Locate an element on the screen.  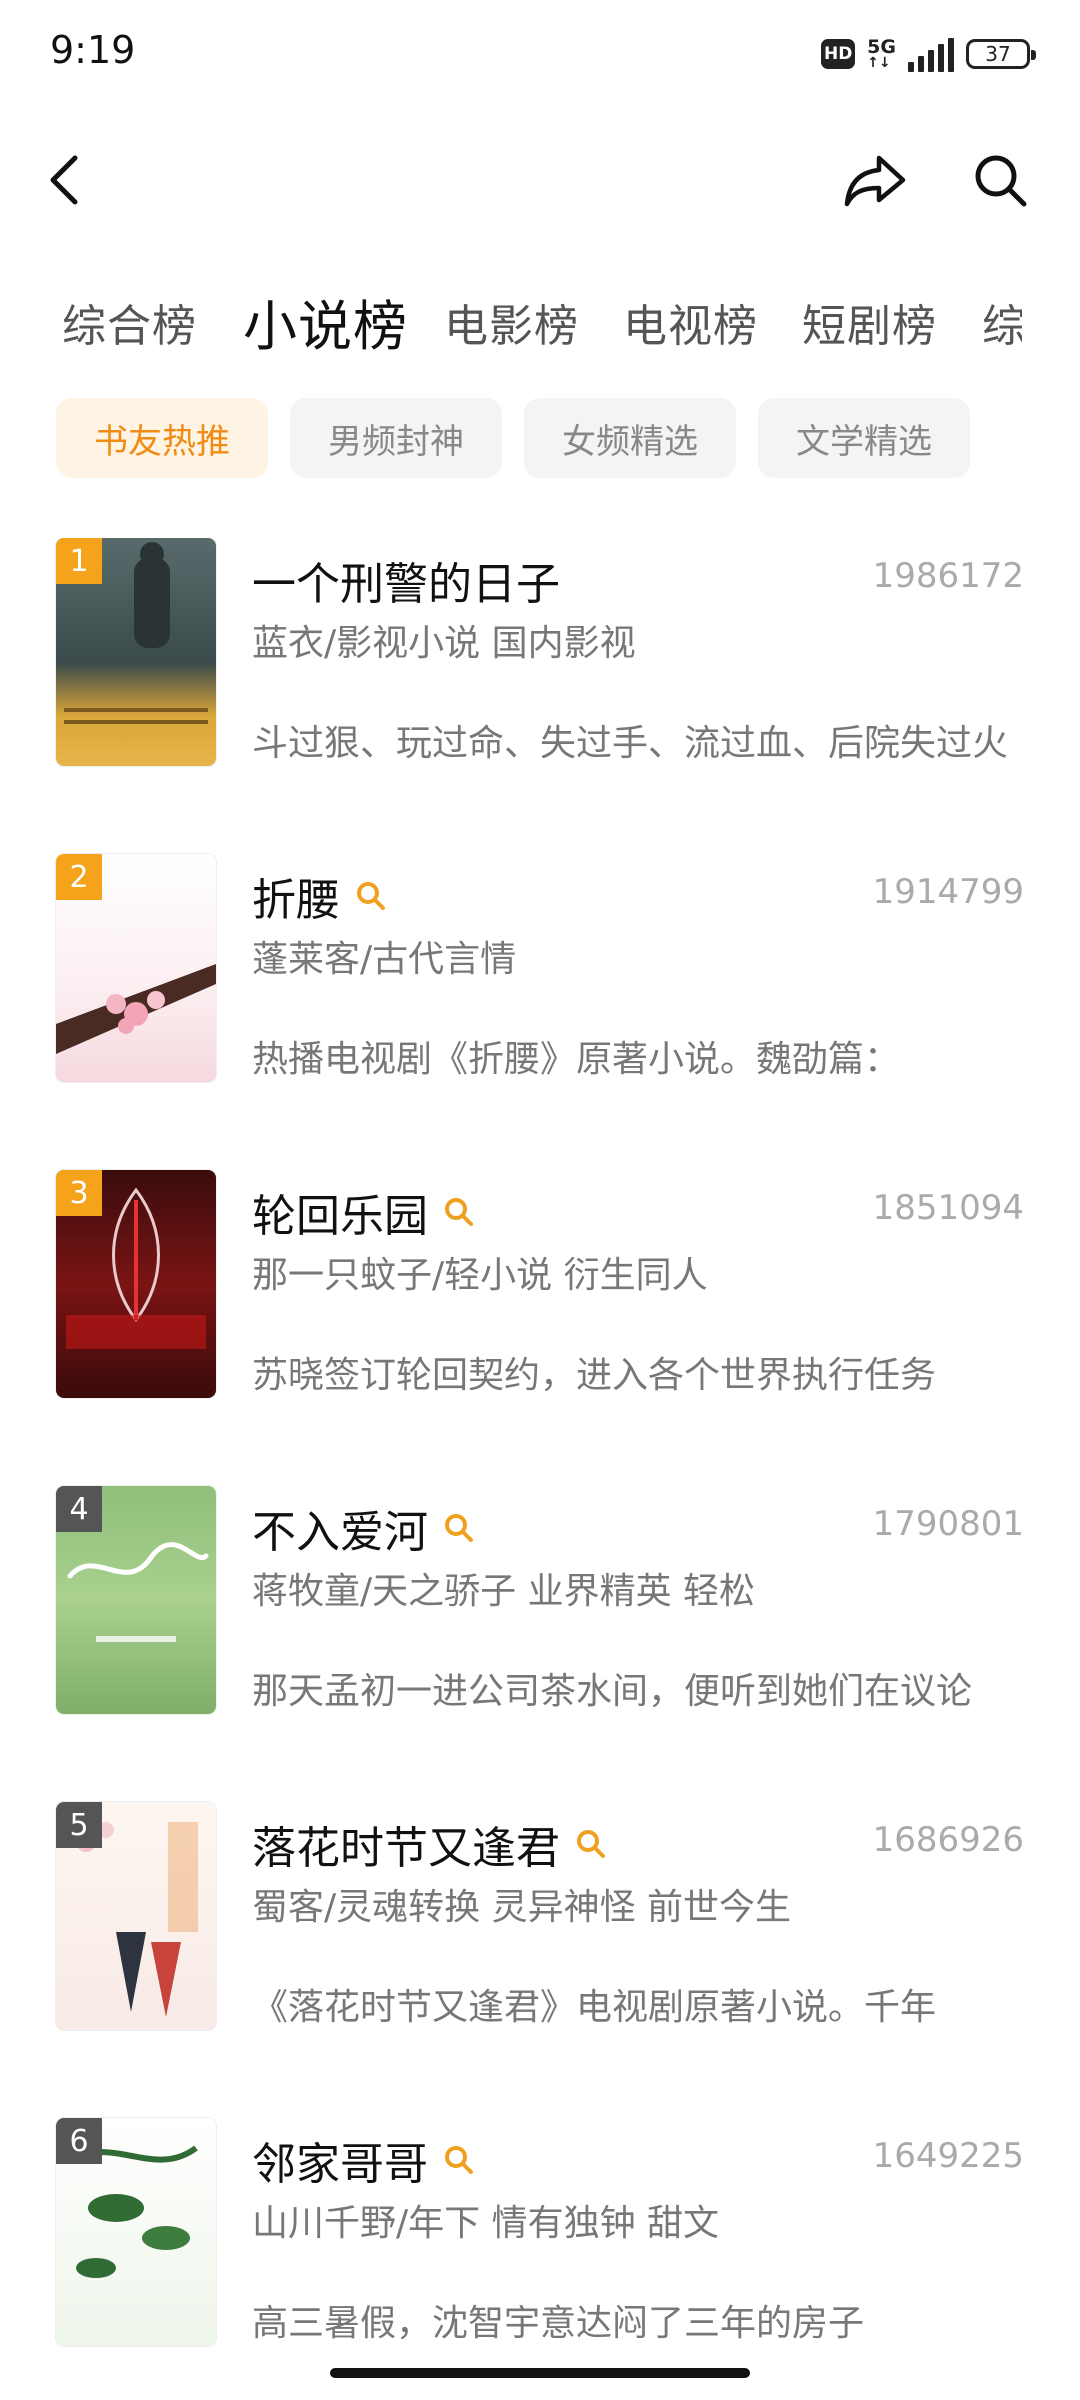
rank-badge: 6 is located at coordinates (79, 2141).